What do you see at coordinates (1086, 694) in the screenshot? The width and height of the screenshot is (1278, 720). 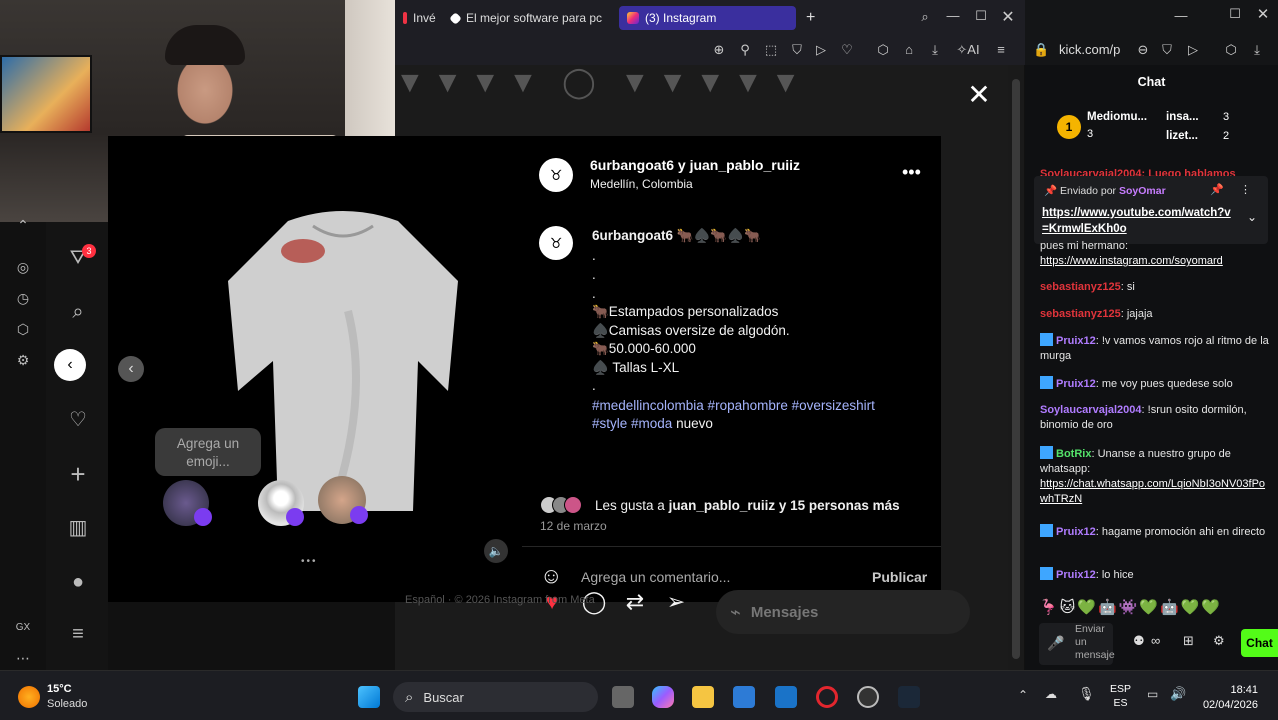 I see `mic-icon: 🎙` at bounding box center [1086, 694].